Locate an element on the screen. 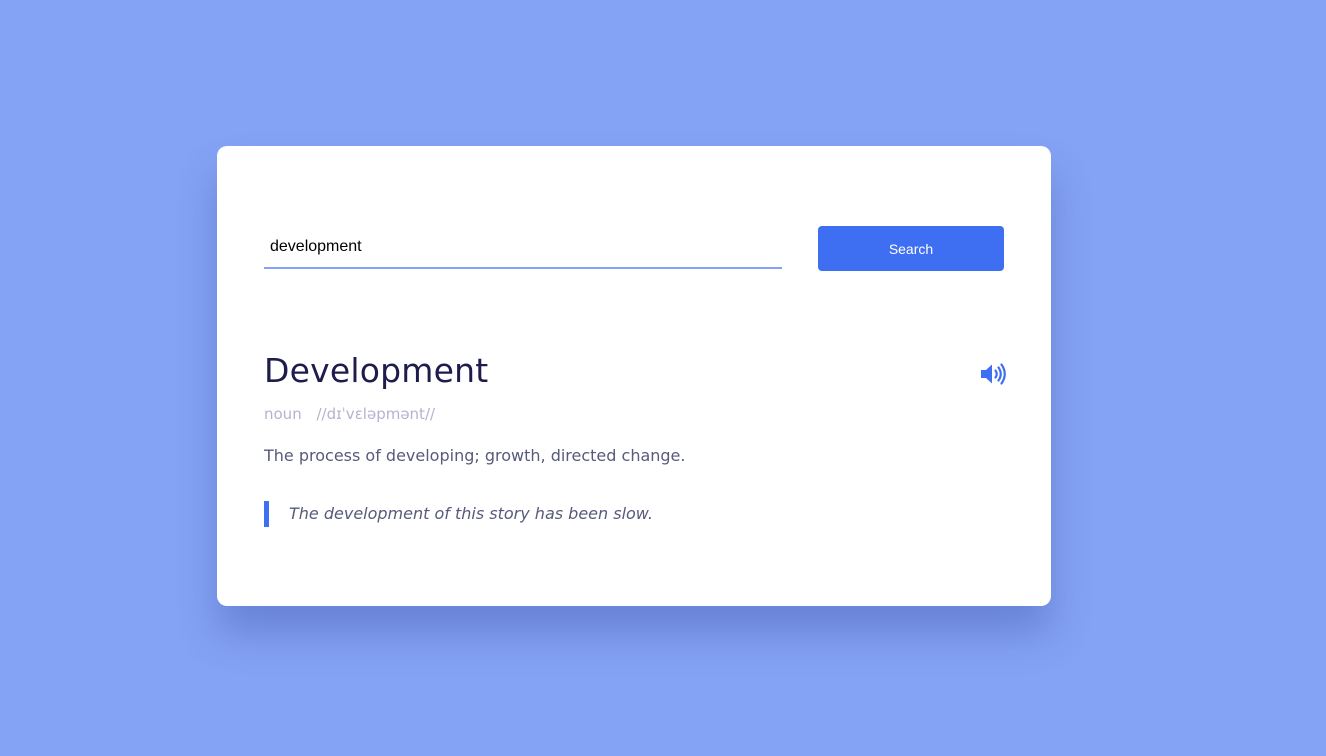 Image resolution: width=1326 pixels, height=756 pixels. word-meta: noun //dɪˈvɛləpmənt// is located at coordinates (349, 414).